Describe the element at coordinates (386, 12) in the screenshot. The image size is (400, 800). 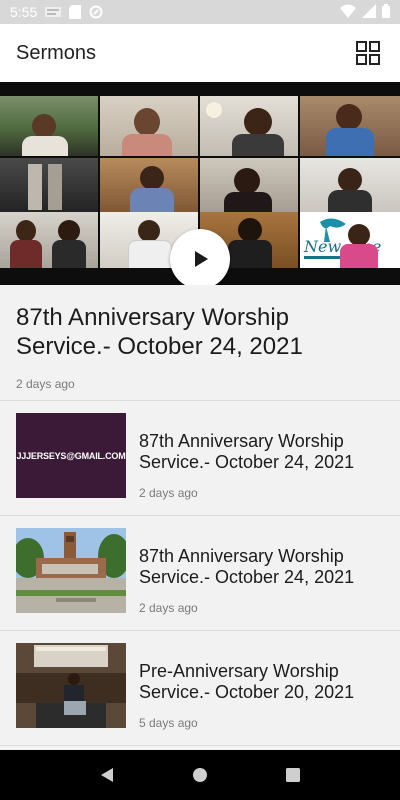
I see `battery-icon` at that location.